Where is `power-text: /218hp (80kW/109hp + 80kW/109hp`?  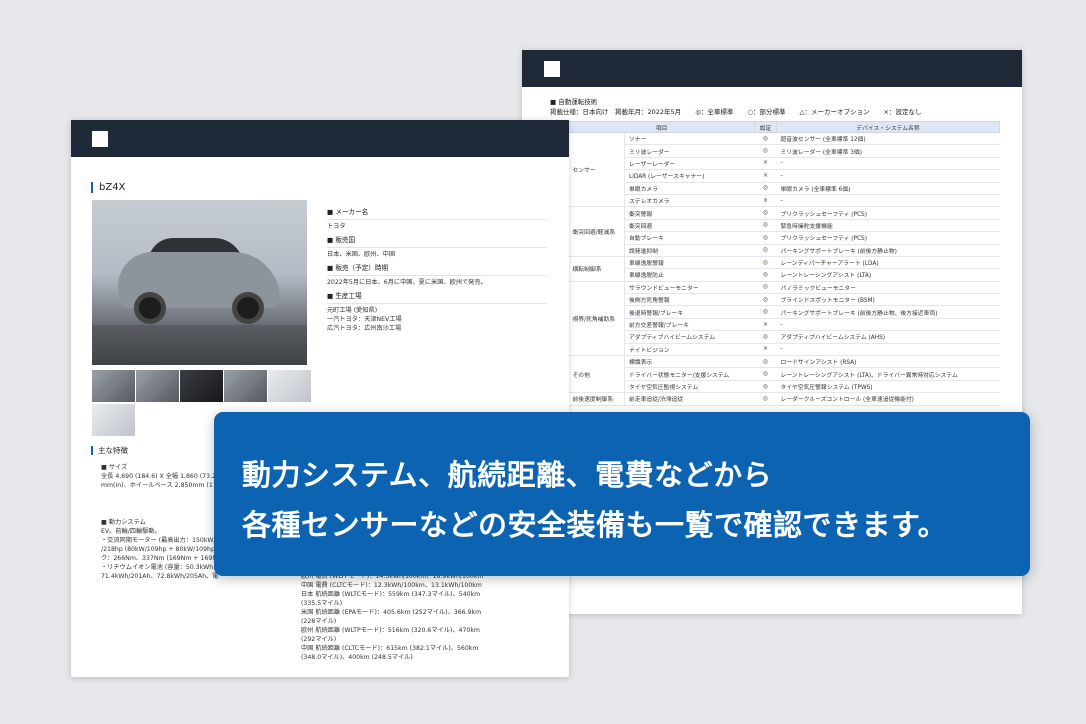 power-text: /218hp (80kW/109hp + 80kW/109hp is located at coordinates (158, 549).